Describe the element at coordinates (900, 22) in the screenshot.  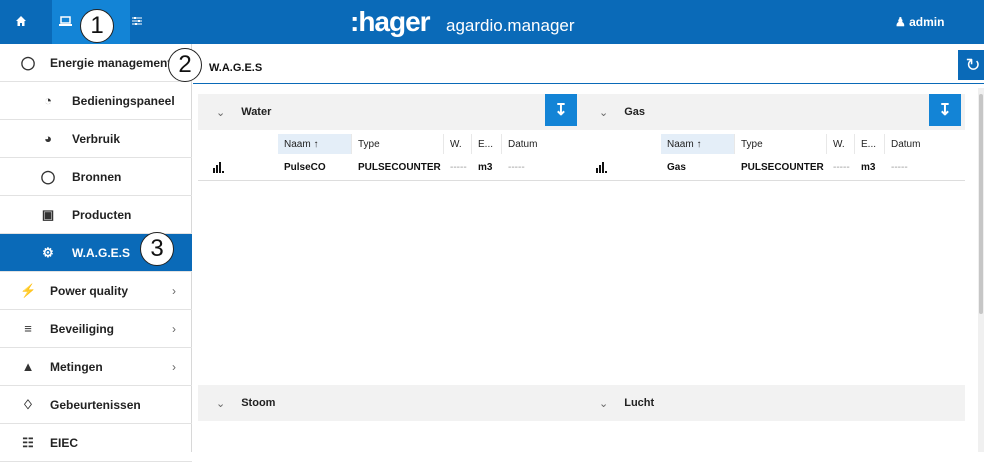
I see `user-icon: ♟` at that location.